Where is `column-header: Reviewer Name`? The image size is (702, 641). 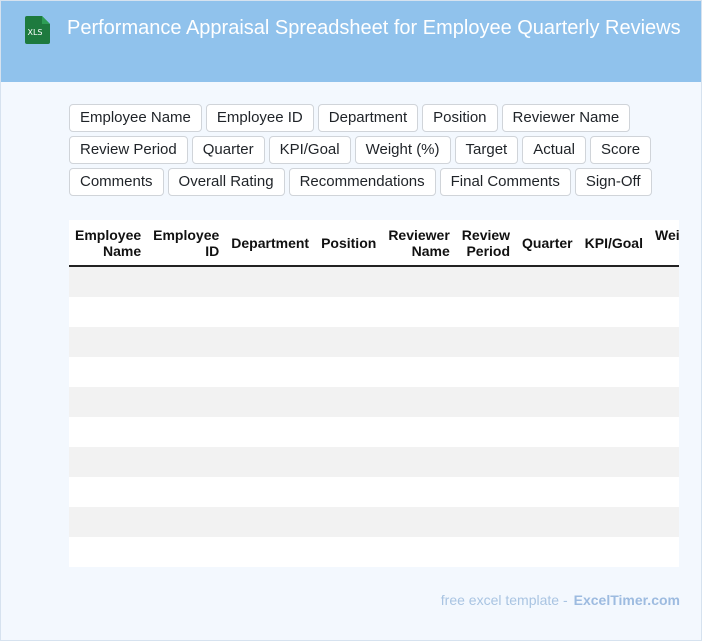
column-header: Reviewer Name is located at coordinates (419, 243).